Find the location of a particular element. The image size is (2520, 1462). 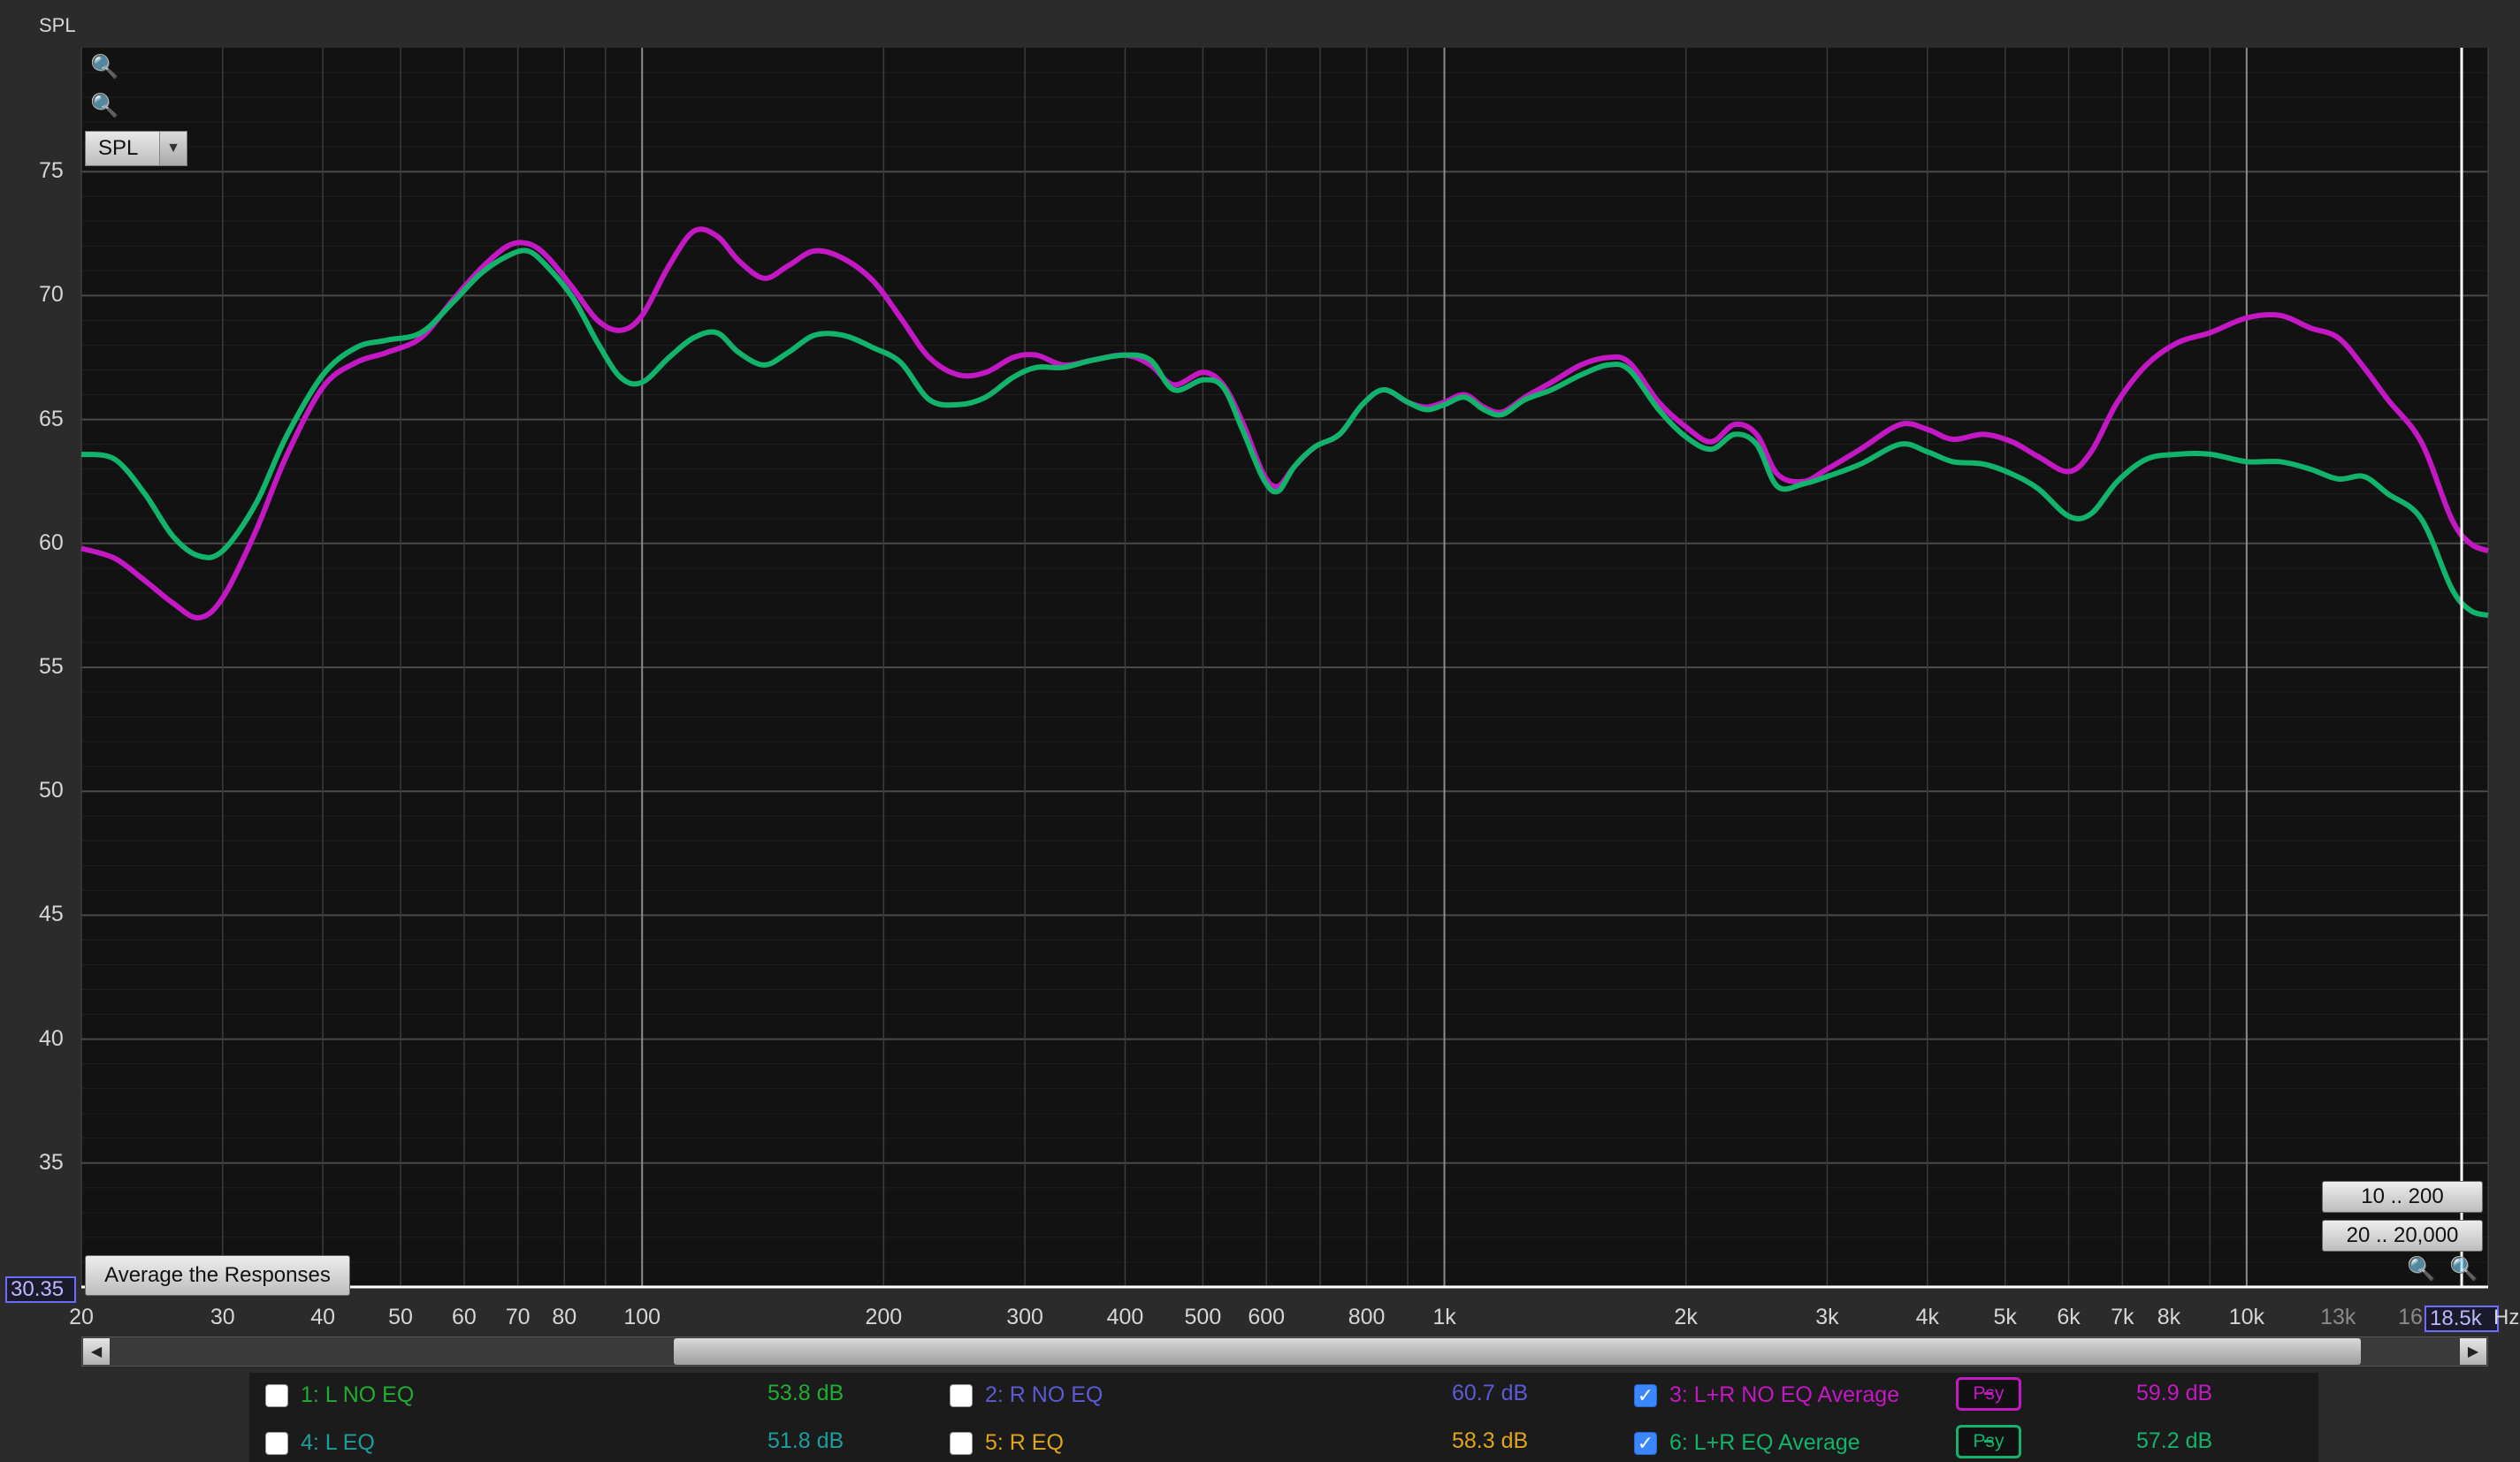

zoom-in-icon: 🔍 is located at coordinates (104, 66).